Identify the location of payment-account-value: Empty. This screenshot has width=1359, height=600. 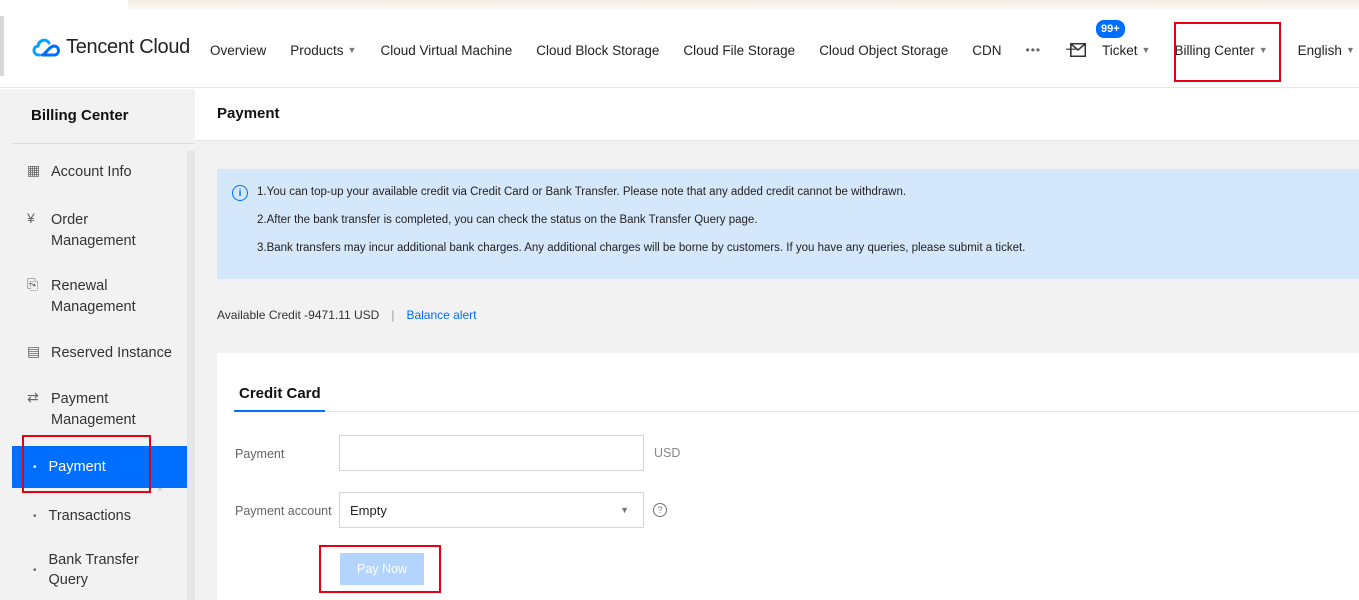
(368, 510).